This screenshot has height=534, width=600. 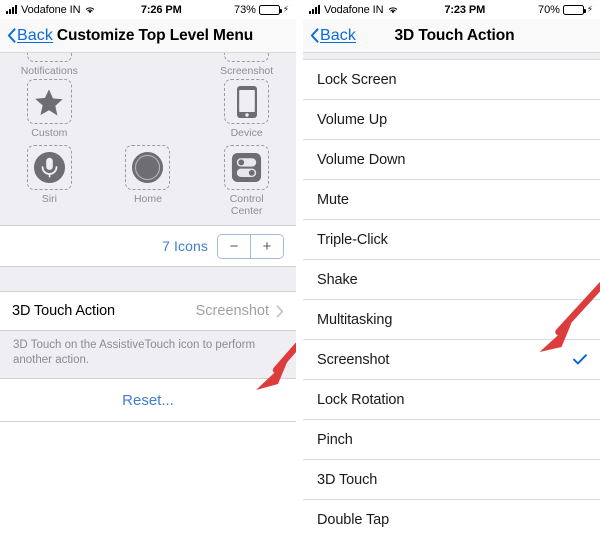 I want to click on notifications-tile, so click(x=49, y=57).